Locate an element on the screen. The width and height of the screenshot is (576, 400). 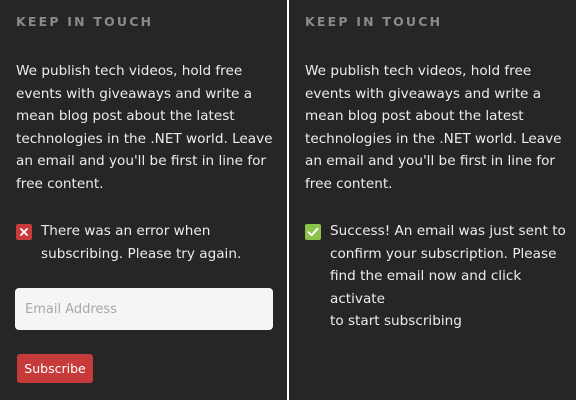
success-line: find the email now and click activate is located at coordinates (426, 287).